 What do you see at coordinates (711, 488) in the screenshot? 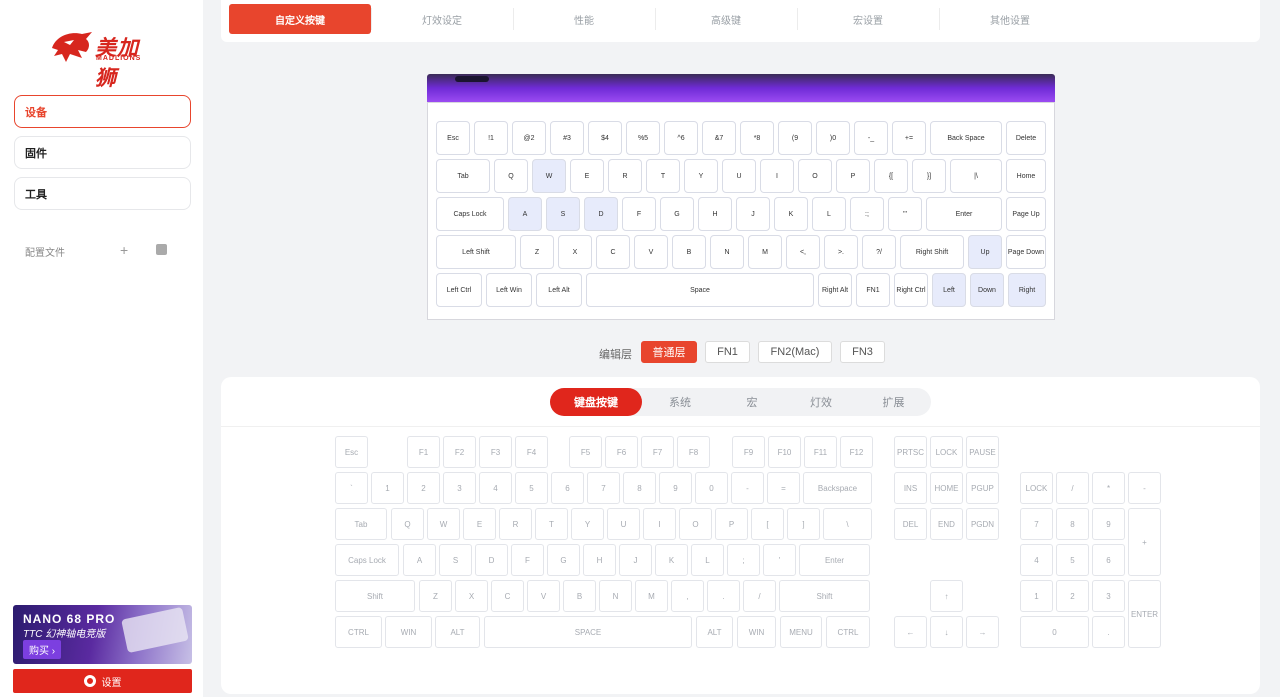
I see `virtual-key: 0` at bounding box center [711, 488].